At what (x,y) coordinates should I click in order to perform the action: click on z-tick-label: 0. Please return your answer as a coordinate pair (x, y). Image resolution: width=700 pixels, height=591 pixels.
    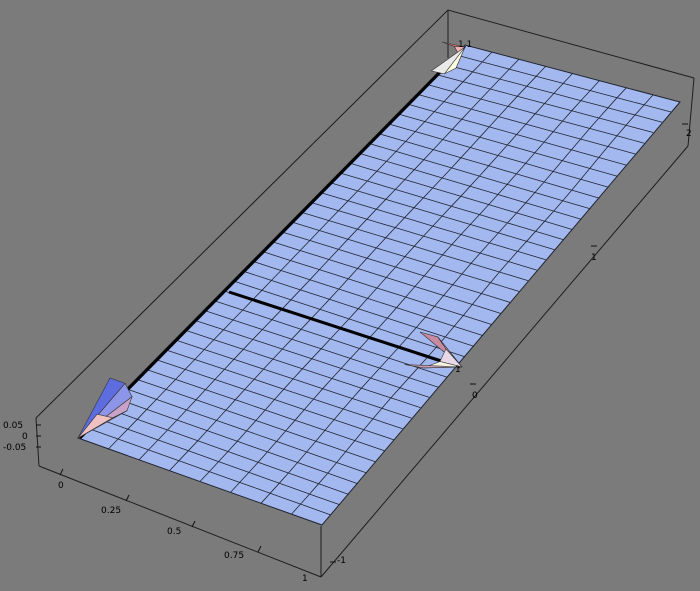
    Looking at the image, I should click on (25, 437).